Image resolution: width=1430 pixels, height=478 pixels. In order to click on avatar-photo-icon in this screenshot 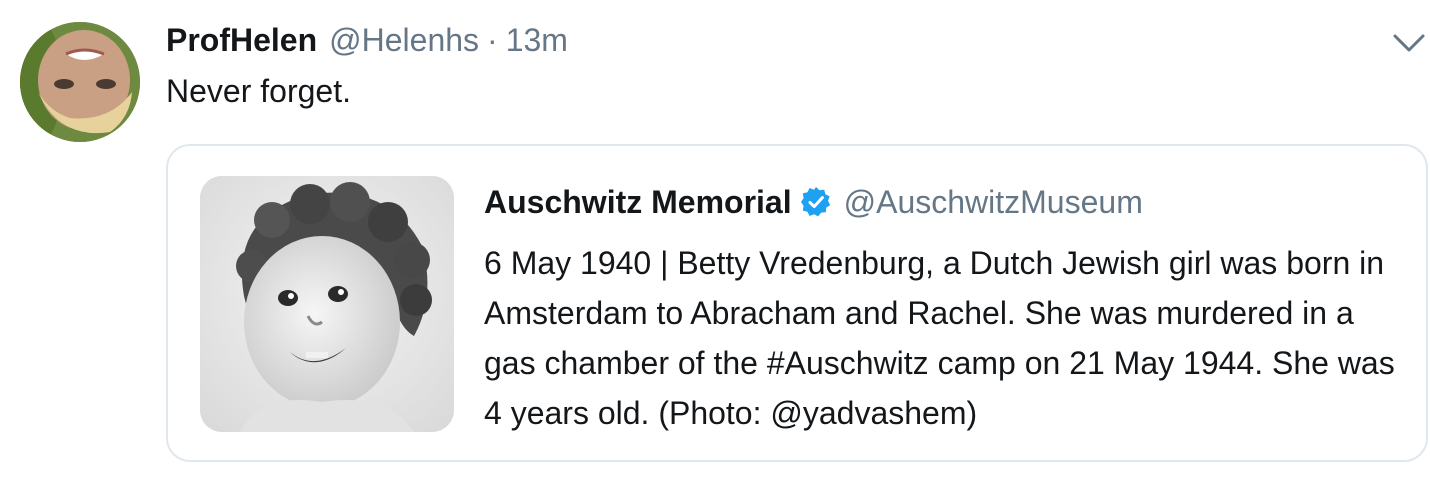, I will do `click(80, 82)`.